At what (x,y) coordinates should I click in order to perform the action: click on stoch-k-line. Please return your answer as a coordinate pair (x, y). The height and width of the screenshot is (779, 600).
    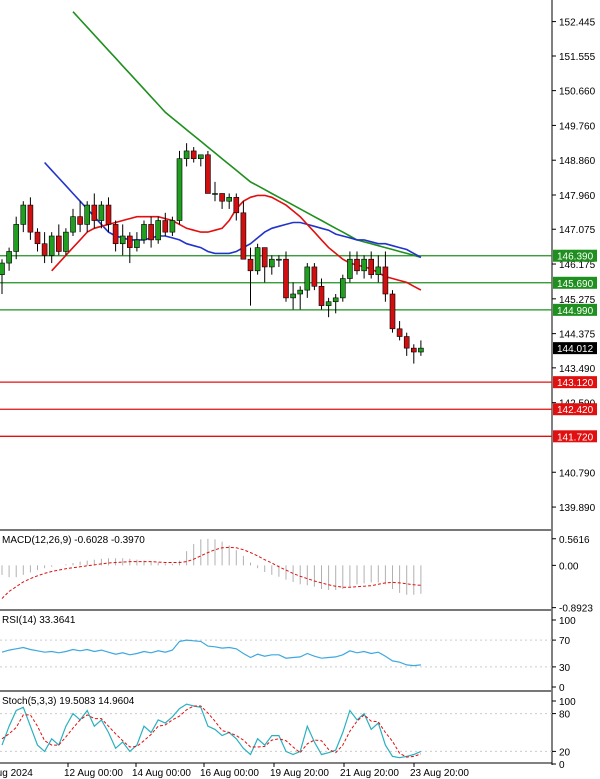
    Looking at the image, I should click on (211, 731).